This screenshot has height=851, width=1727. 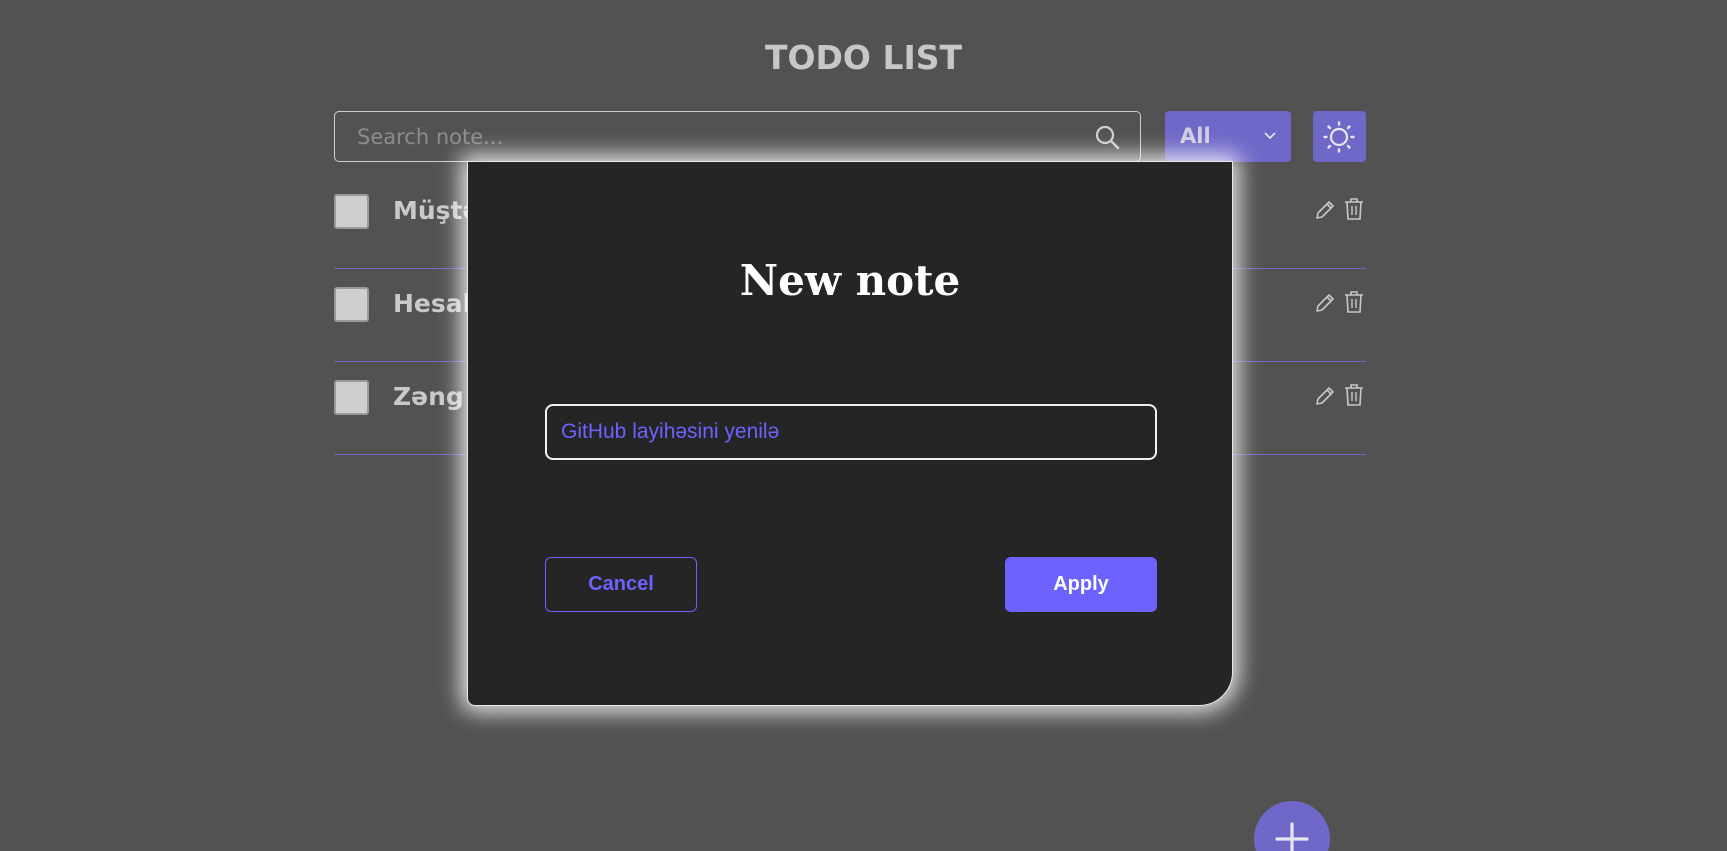 I want to click on cancel-button: Cancel, so click(x=621, y=584).